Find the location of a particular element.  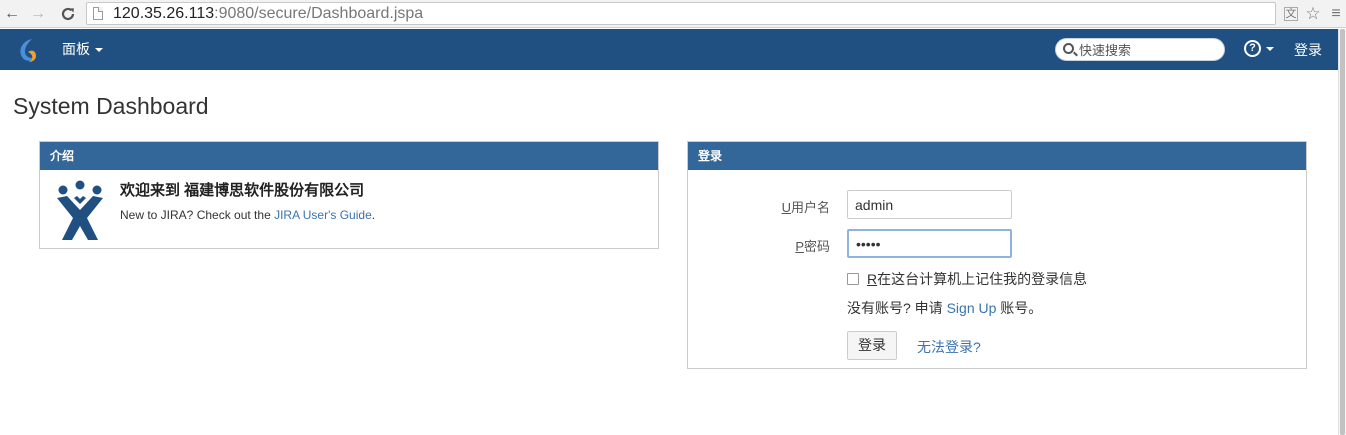

help-menu: ? is located at coordinates (1259, 49).